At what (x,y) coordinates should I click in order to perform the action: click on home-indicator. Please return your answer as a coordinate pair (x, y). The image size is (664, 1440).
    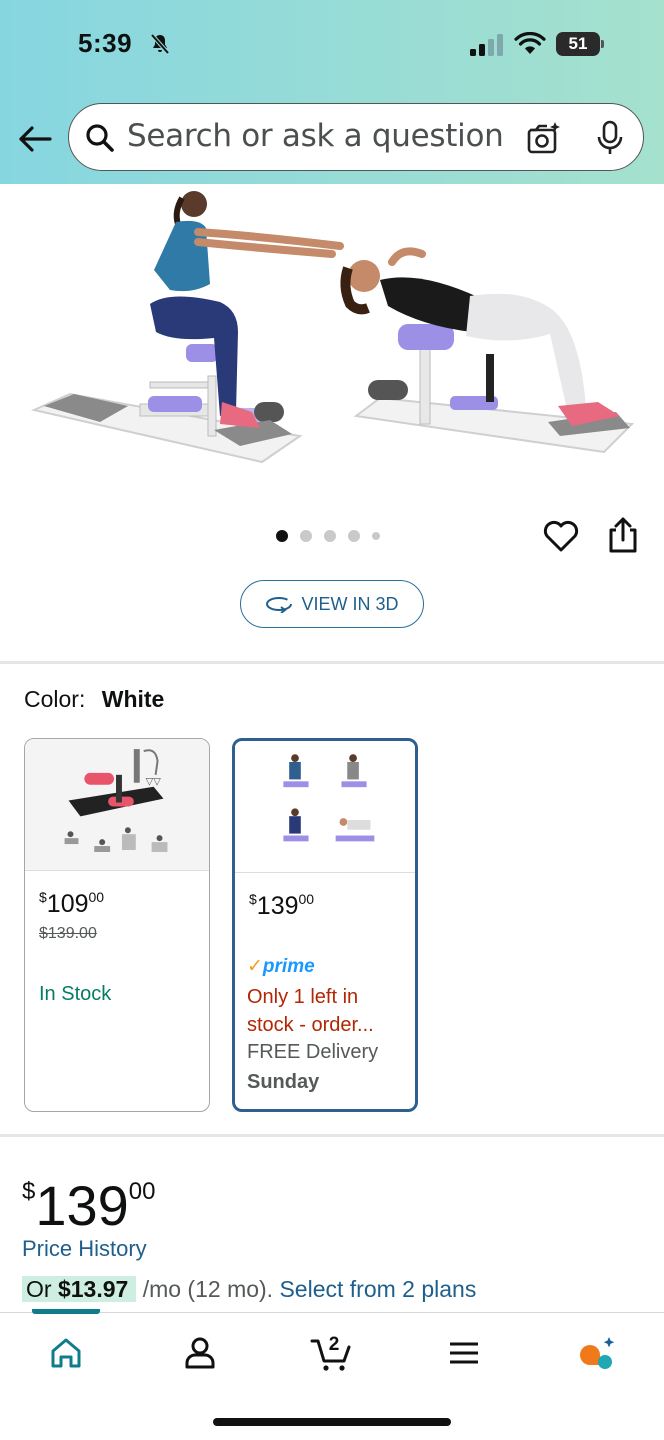
    Looking at the image, I should click on (332, 1422).